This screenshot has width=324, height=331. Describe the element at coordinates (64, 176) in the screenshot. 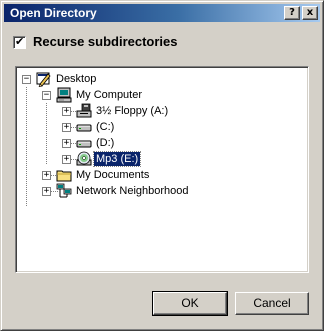

I see `folder-icon` at that location.